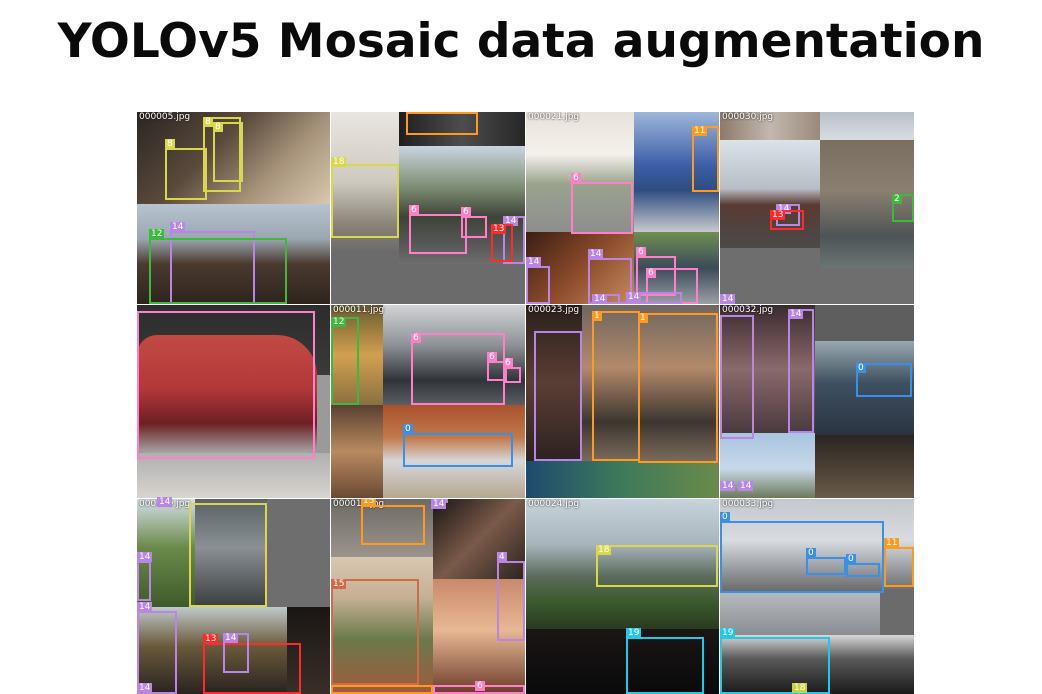 The height and width of the screenshot is (694, 1042). Describe the element at coordinates (233, 208) in the screenshot. I see `mosaic-tile: 000005.jpg 8 8 8 14 12` at that location.